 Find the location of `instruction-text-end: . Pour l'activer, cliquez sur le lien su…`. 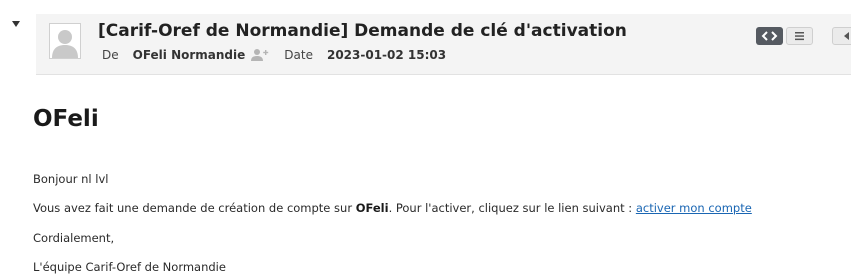

instruction-text-end: . Pour l'activer, cliquez sur le lien su… is located at coordinates (512, 208).